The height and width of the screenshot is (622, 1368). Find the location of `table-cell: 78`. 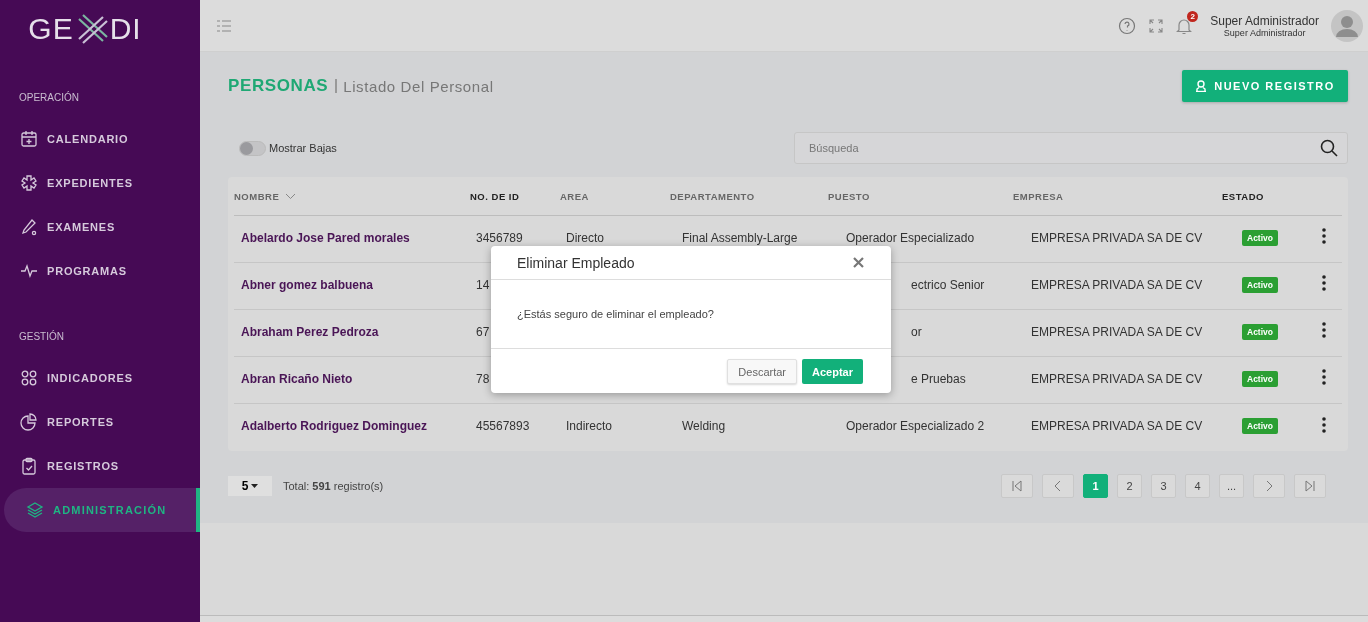

table-cell: 78 is located at coordinates (483, 378).